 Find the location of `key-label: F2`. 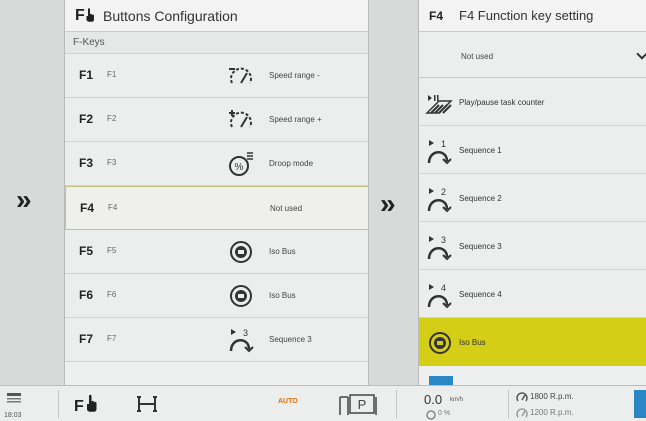

key-label: F2 is located at coordinates (86, 119).